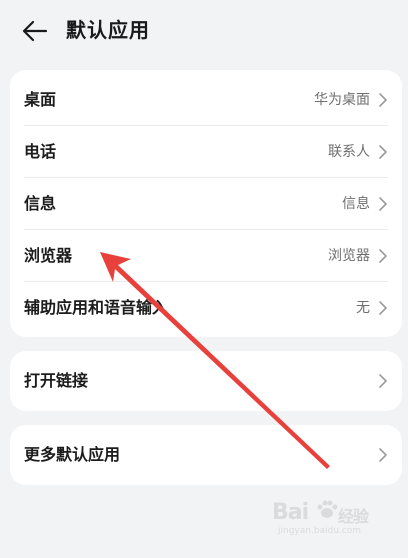 This screenshot has width=408, height=558. Describe the element at coordinates (204, 30) in the screenshot. I see `title-bar: 默认应用` at that location.